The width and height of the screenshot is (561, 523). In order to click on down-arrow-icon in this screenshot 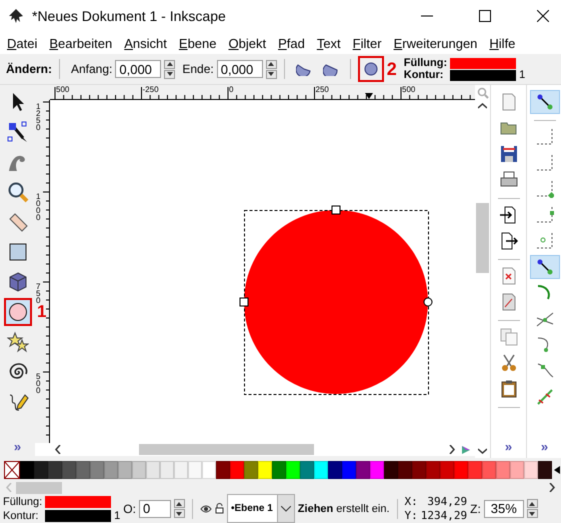, I will do `click(532, 514)`.